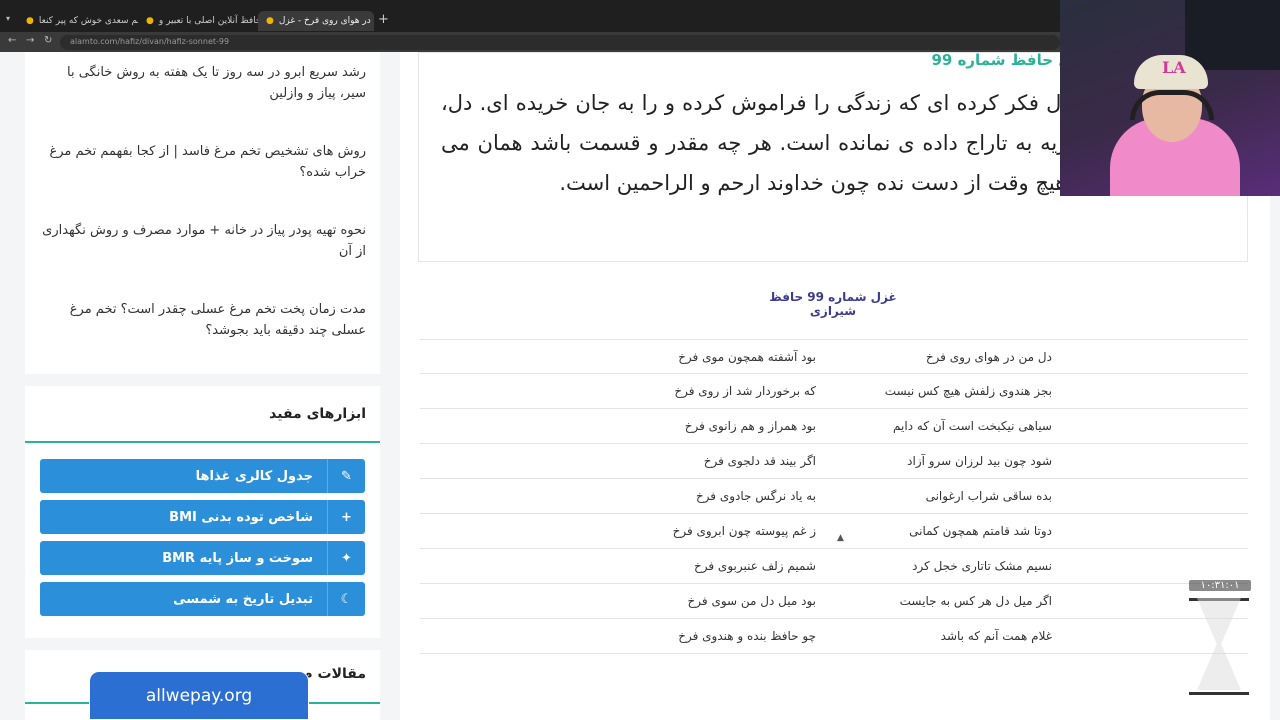  Describe the element at coordinates (1220, 585) in the screenshot. I see `timer-readout: ۱۰:۳۱:۰۱` at that location.